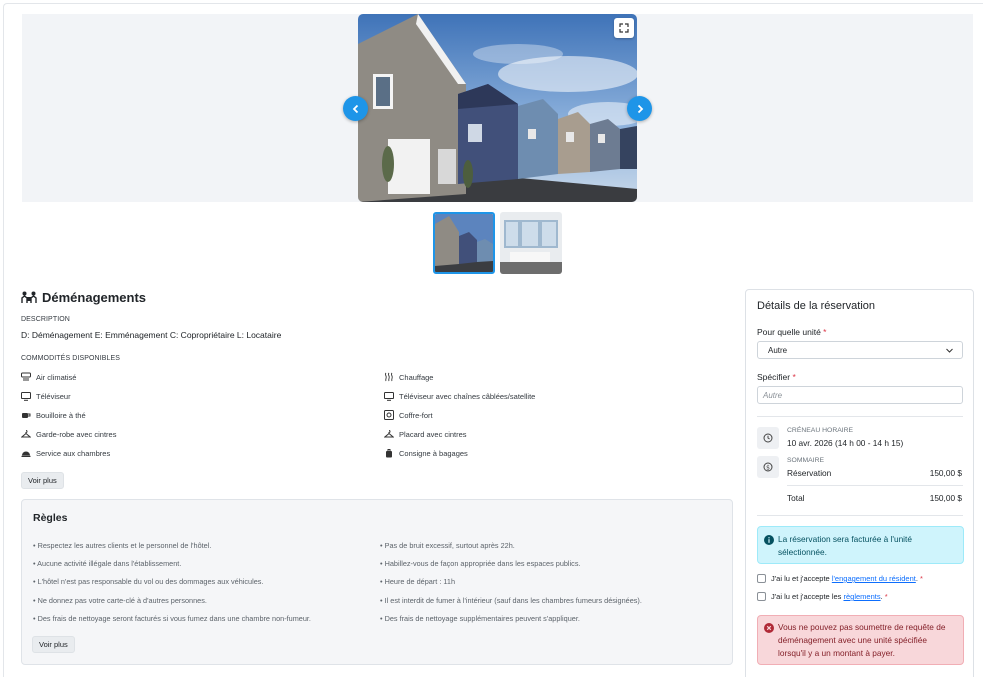  Describe the element at coordinates (776, 377) in the screenshot. I see `specify-label: Spécifier *` at that location.